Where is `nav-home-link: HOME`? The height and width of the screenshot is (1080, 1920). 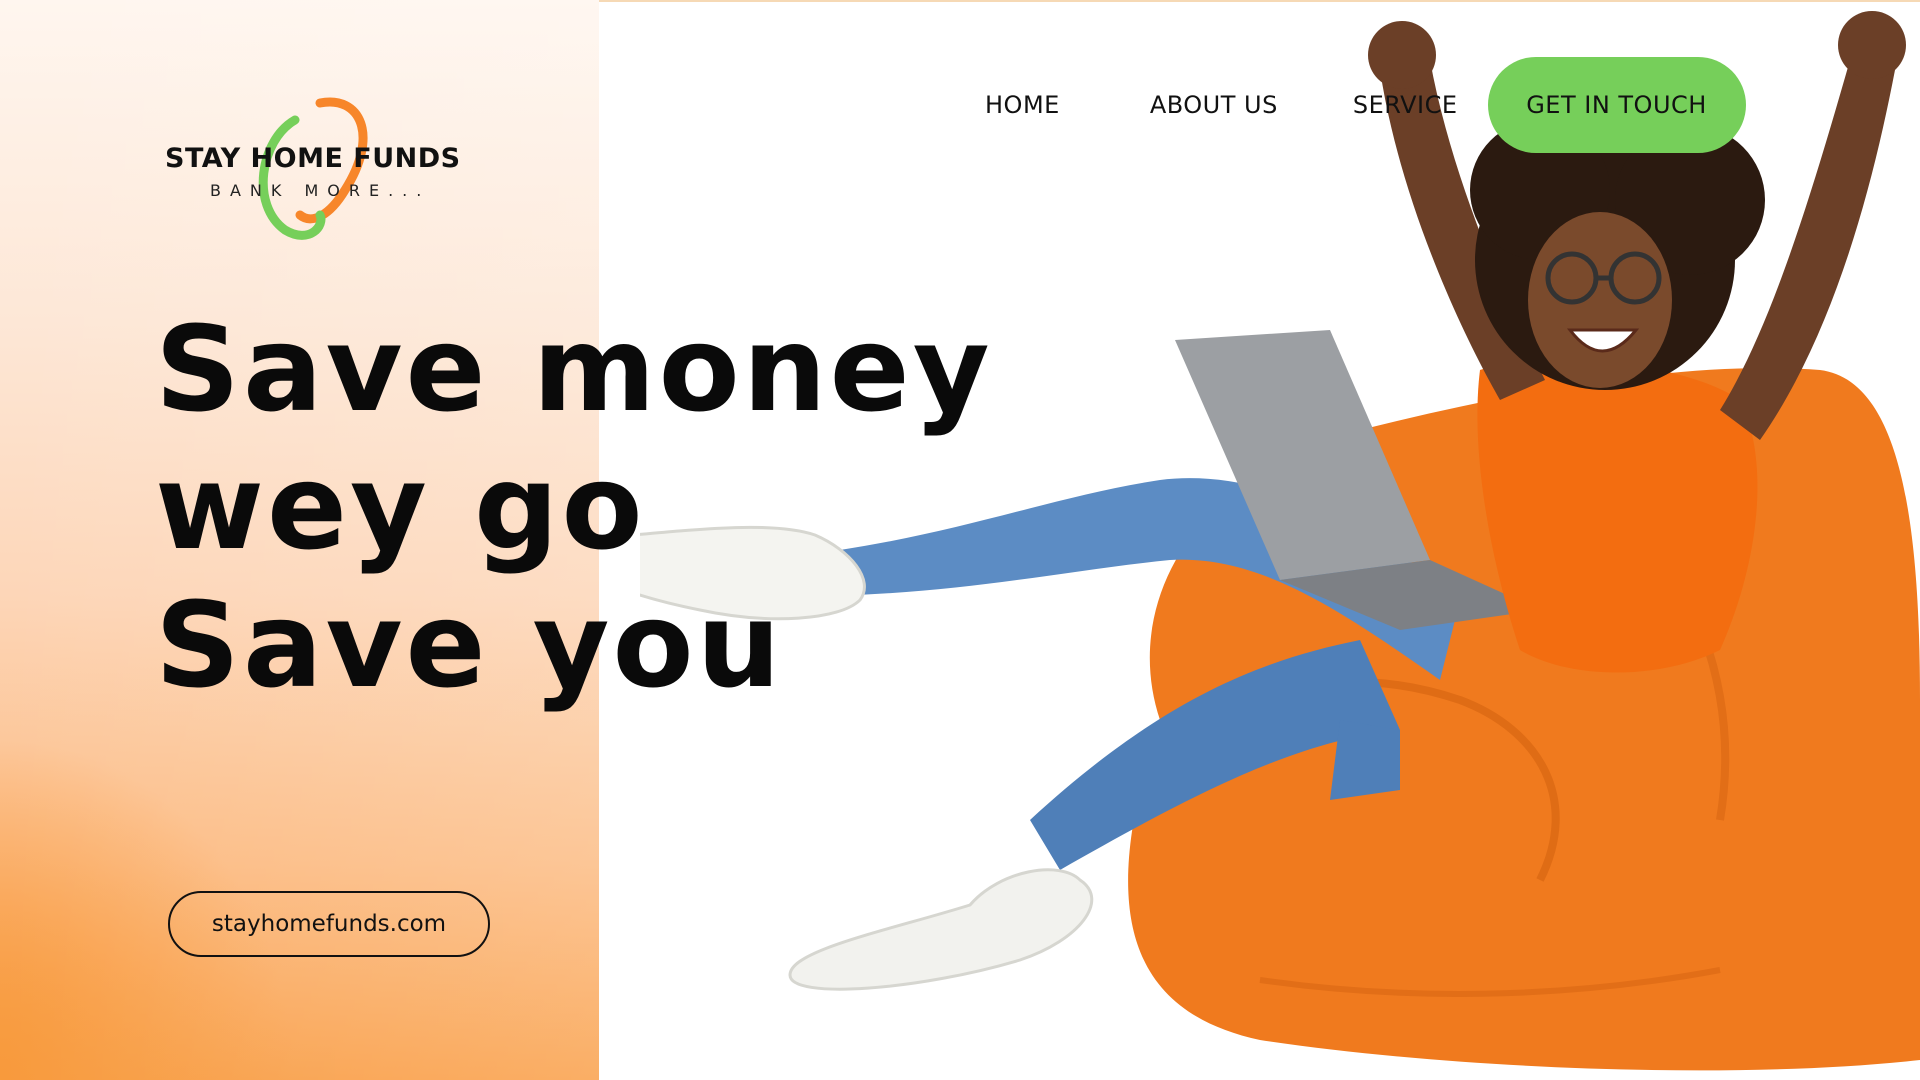
nav-home-link: HOME is located at coordinates (1022, 105).